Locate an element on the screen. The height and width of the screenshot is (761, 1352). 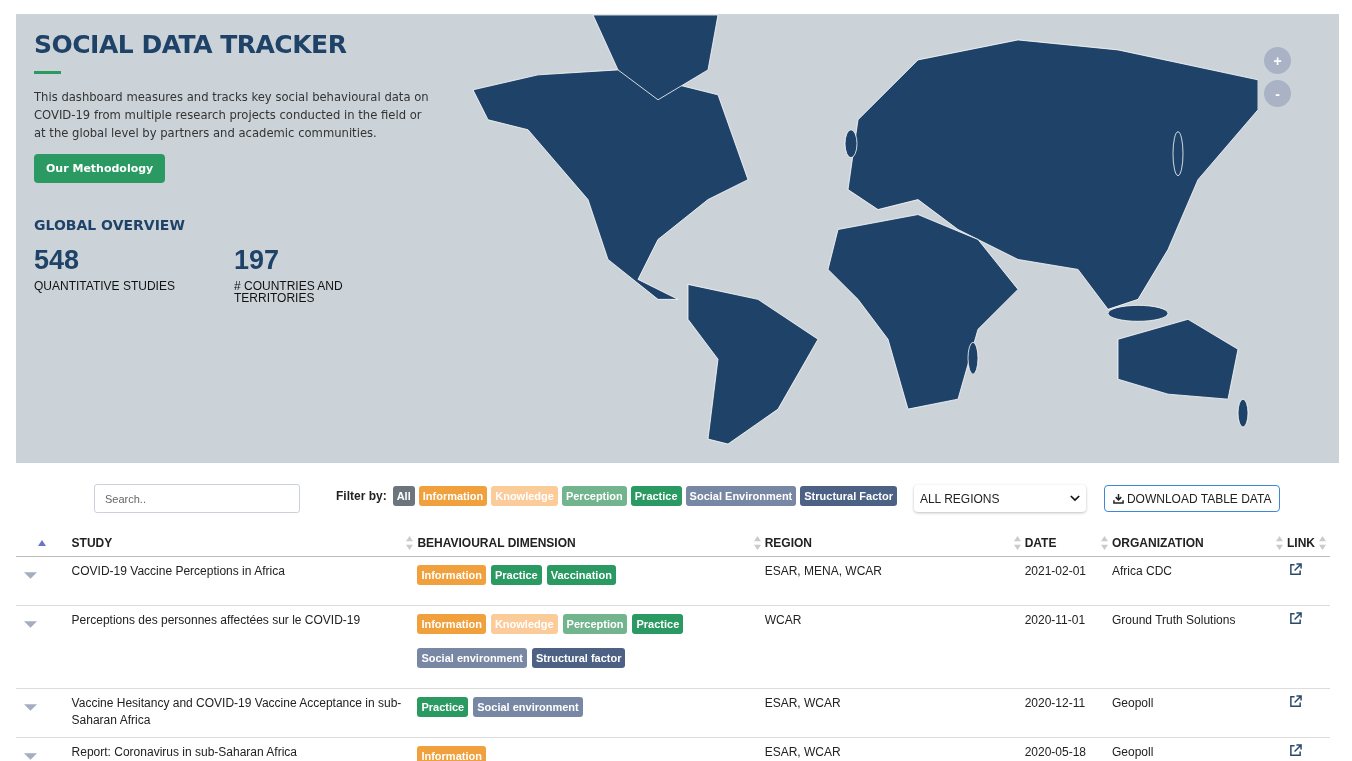
download-button: DOWNLOAD TABLE DATA is located at coordinates (1192, 498).